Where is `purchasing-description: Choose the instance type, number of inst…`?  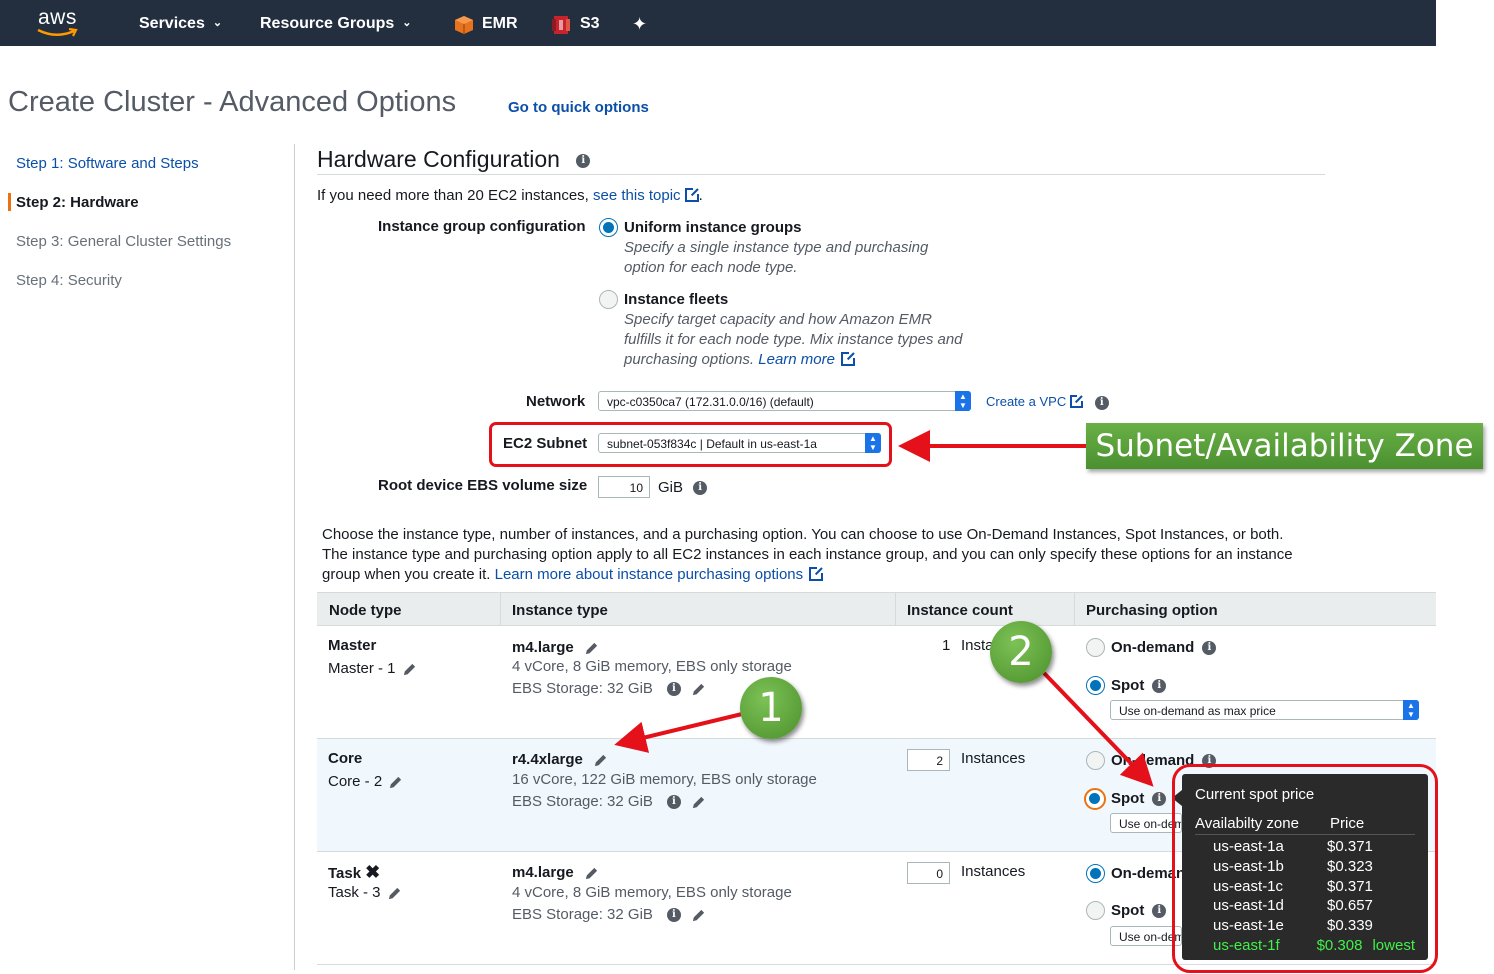
purchasing-description: Choose the instance type, number of inst… is located at coordinates (827, 555).